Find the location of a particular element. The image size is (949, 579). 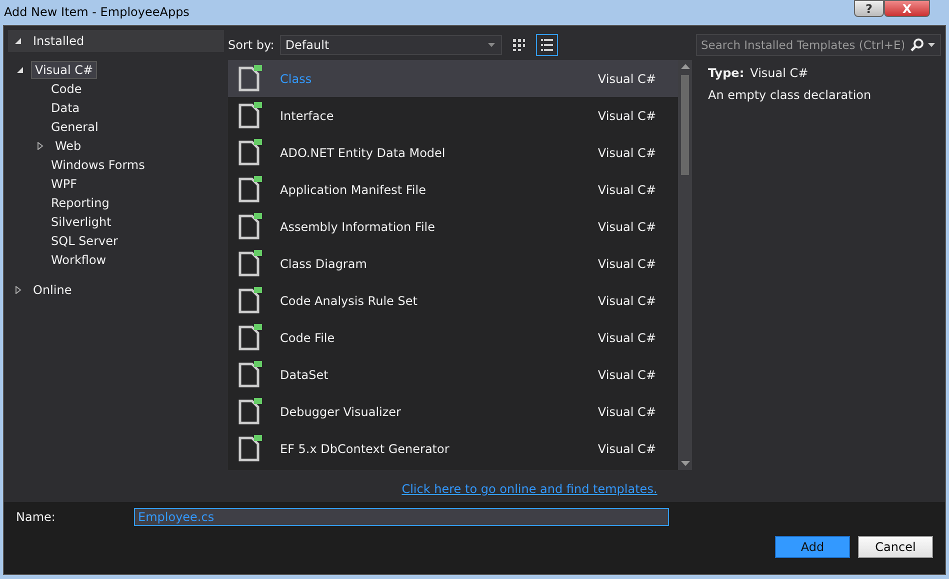

template-name: ADO.NET Entity Data Model is located at coordinates (363, 153).